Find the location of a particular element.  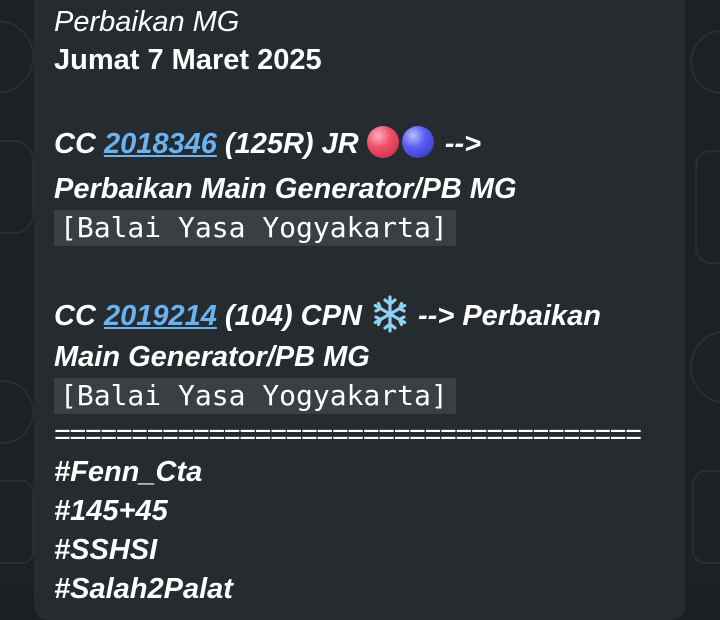

blue-circle-icon is located at coordinates (417, 142).